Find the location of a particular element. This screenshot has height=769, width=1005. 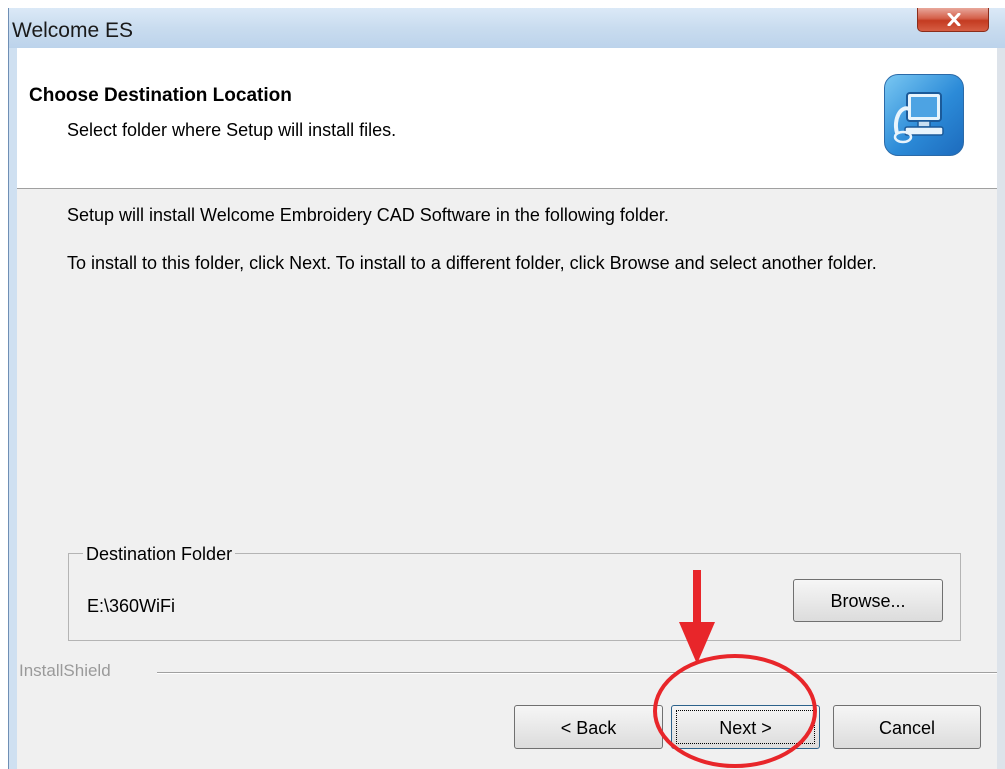

back-button: < Back is located at coordinates (588, 727).